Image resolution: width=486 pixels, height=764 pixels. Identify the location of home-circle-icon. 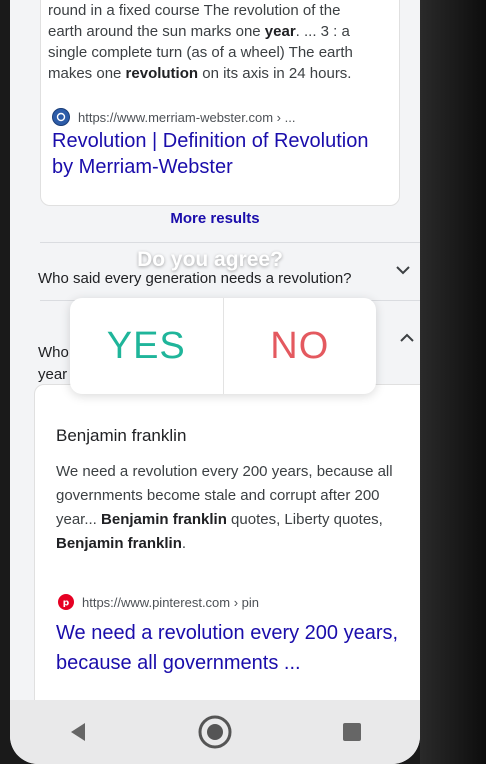
(215, 732).